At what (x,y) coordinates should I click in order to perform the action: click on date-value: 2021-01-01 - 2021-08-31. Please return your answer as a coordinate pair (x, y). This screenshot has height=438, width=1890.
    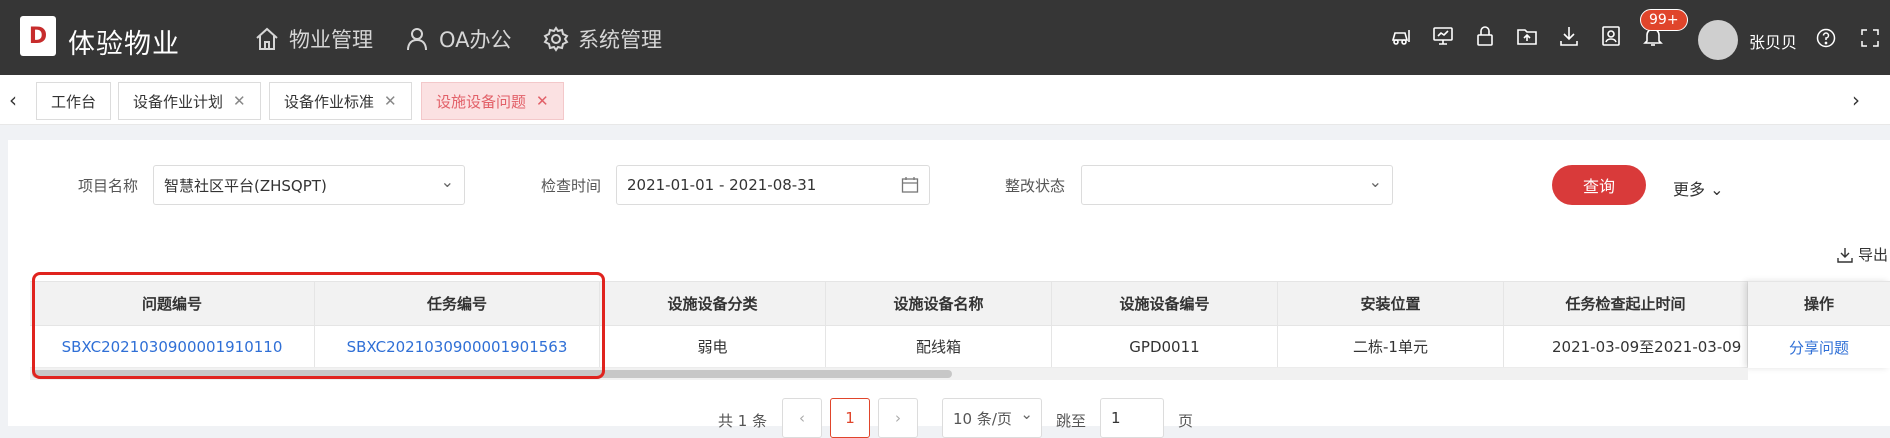
    Looking at the image, I should click on (722, 185).